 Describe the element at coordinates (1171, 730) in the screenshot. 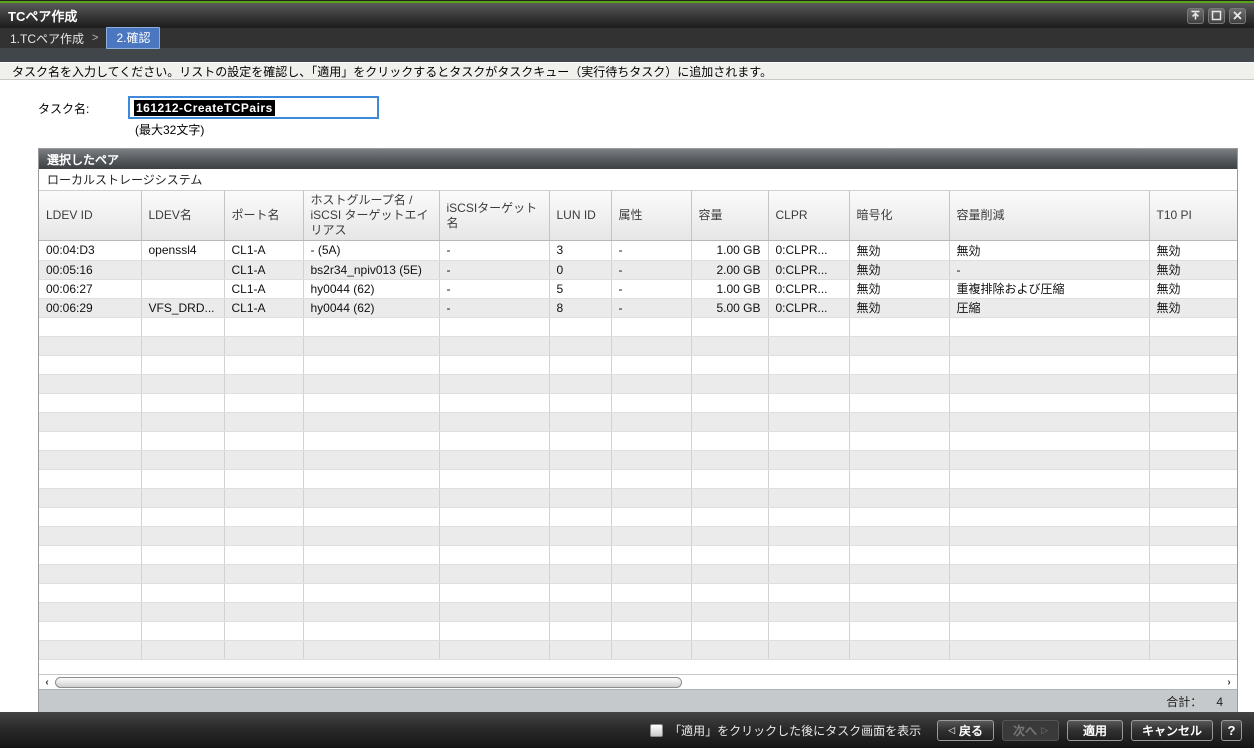

I see `cancel-button: キャンセル` at that location.